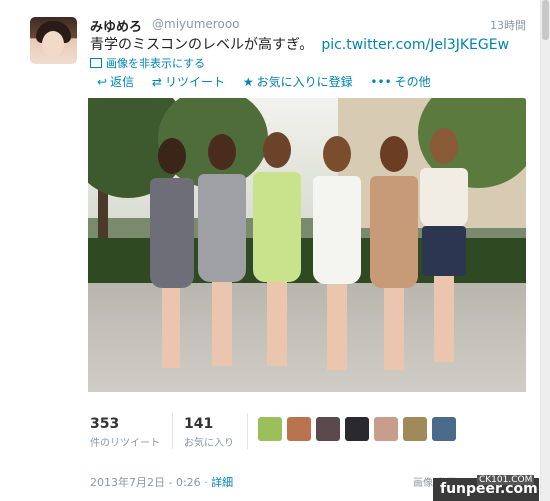  I want to click on retweet-icon: ⇄, so click(156, 82).